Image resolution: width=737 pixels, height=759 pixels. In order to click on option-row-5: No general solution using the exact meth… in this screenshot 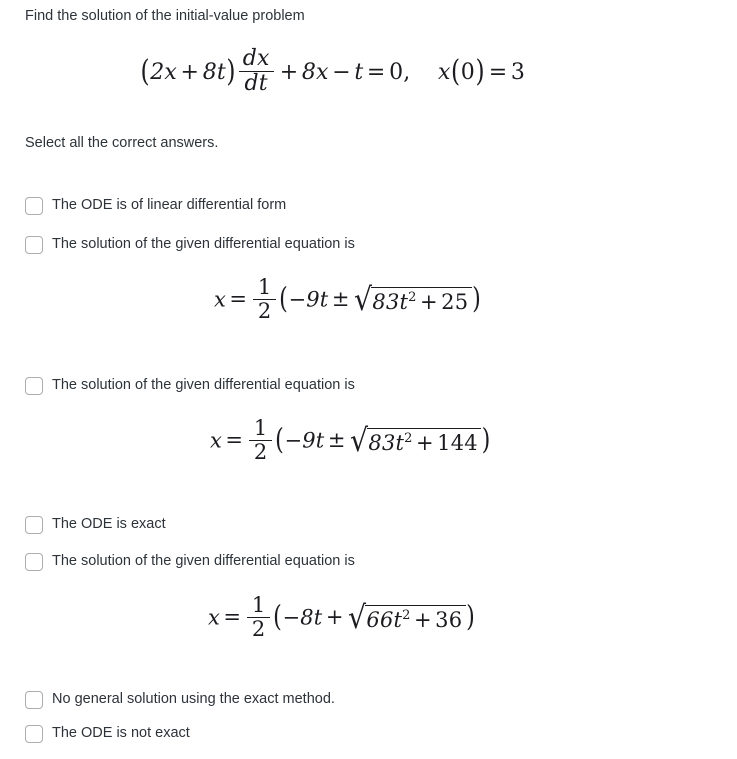, I will do `click(180, 700)`.